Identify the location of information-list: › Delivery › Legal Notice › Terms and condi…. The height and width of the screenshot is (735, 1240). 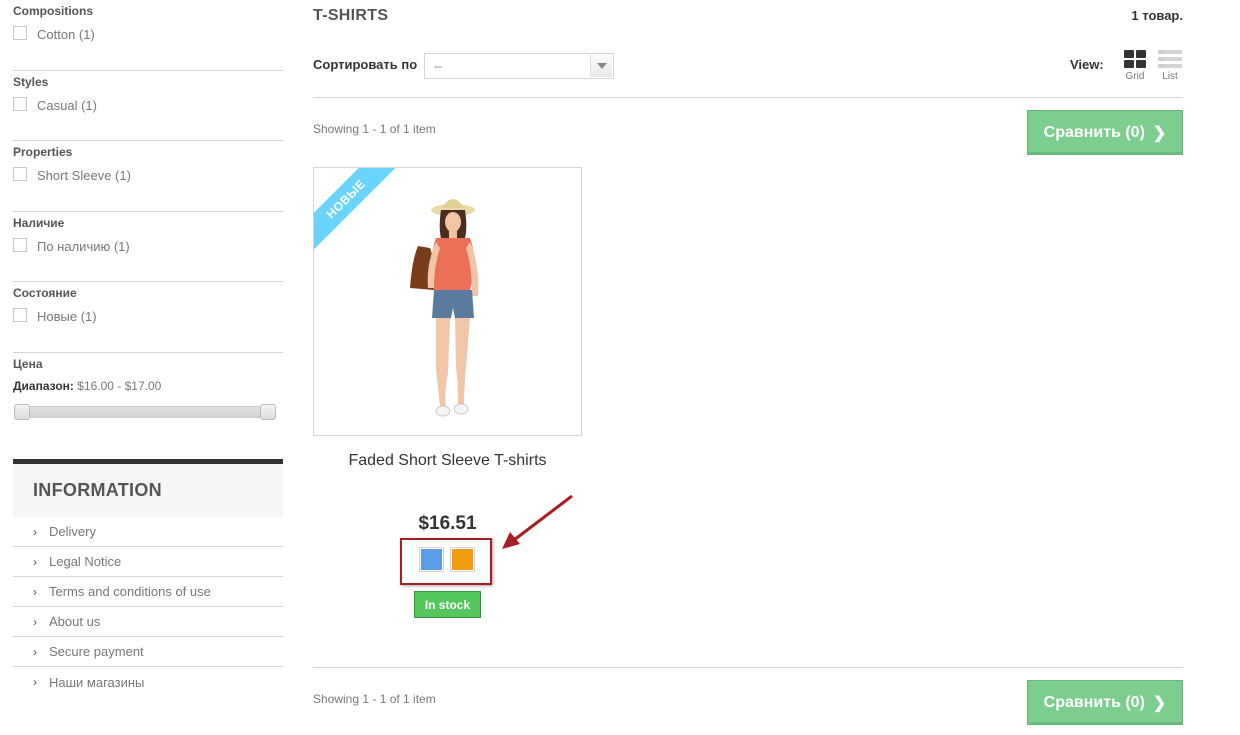
(148, 607).